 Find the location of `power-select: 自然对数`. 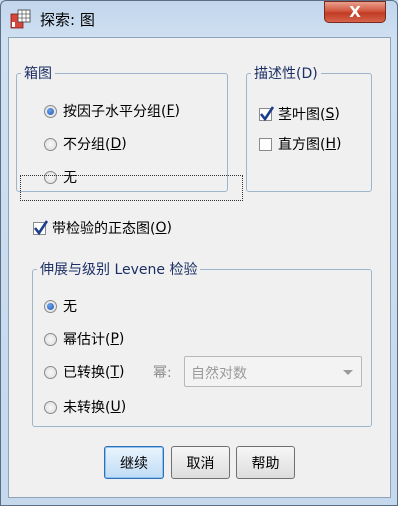

power-select: 自然对数 is located at coordinates (273, 371).